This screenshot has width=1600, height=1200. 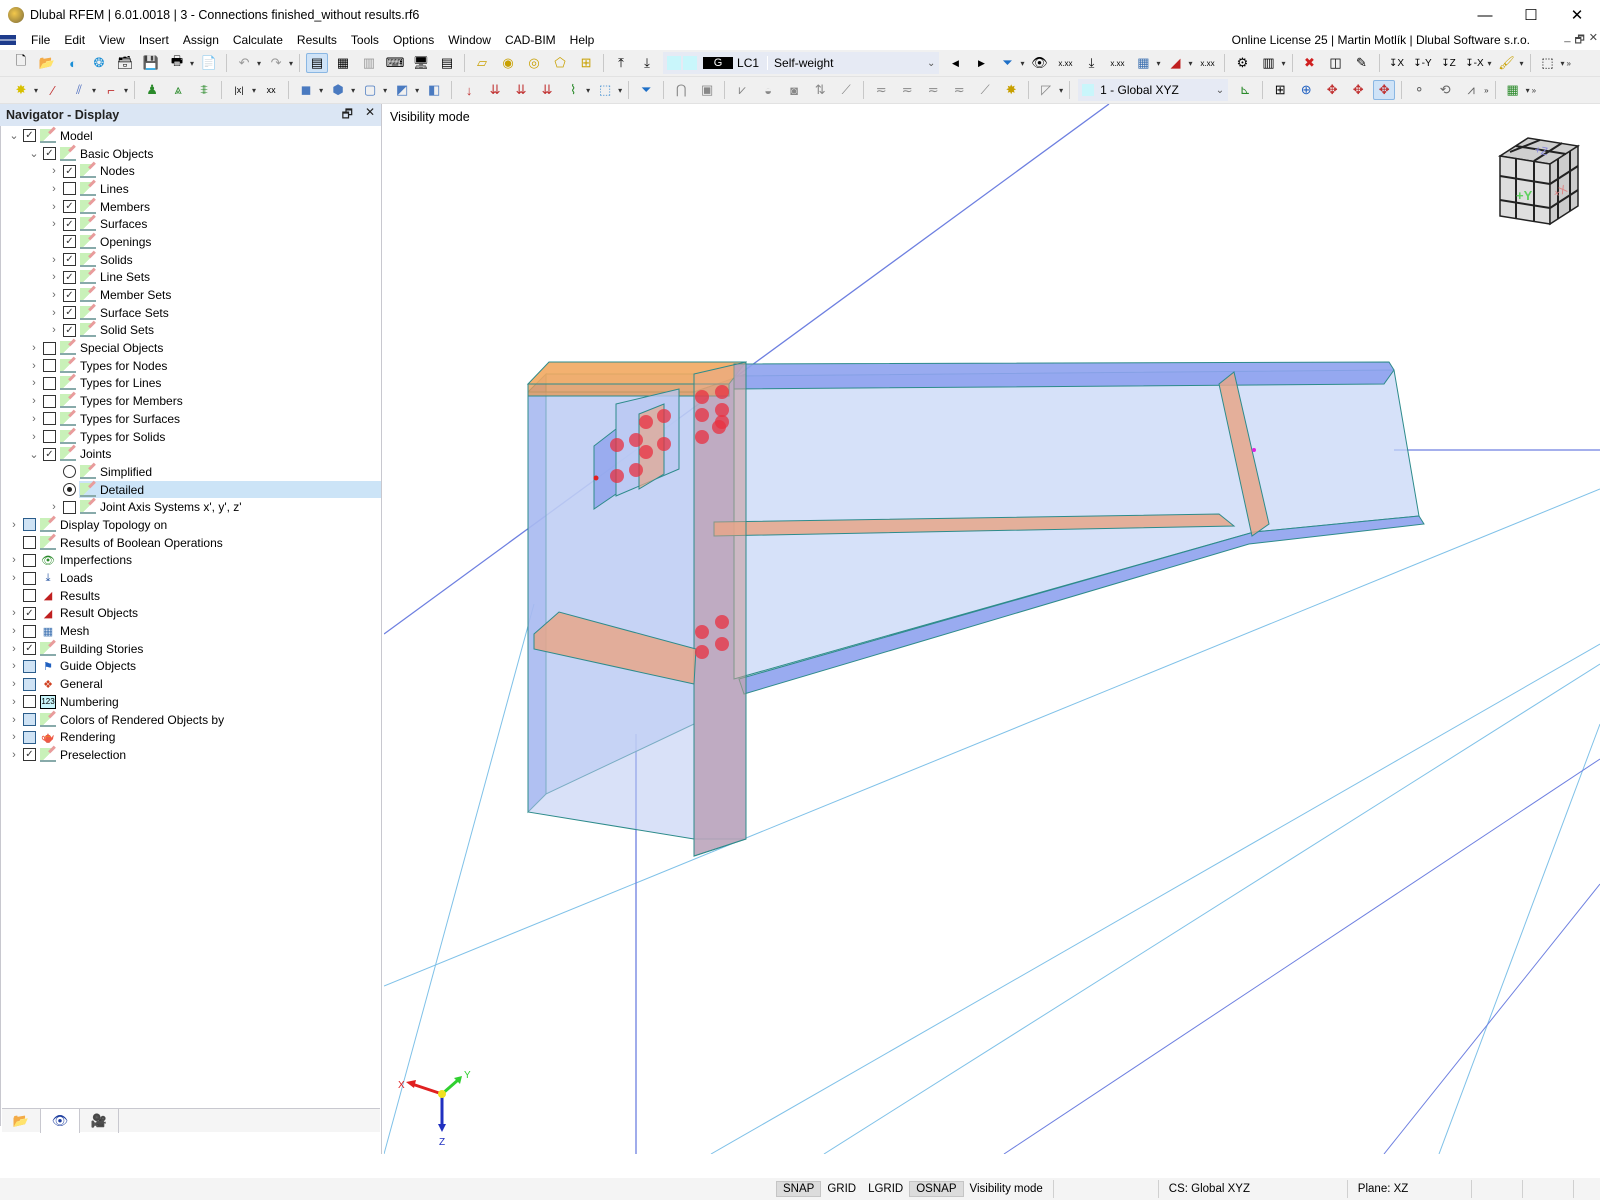 What do you see at coordinates (191, 684) in the screenshot?
I see `tree-item: › ❖ General` at bounding box center [191, 684].